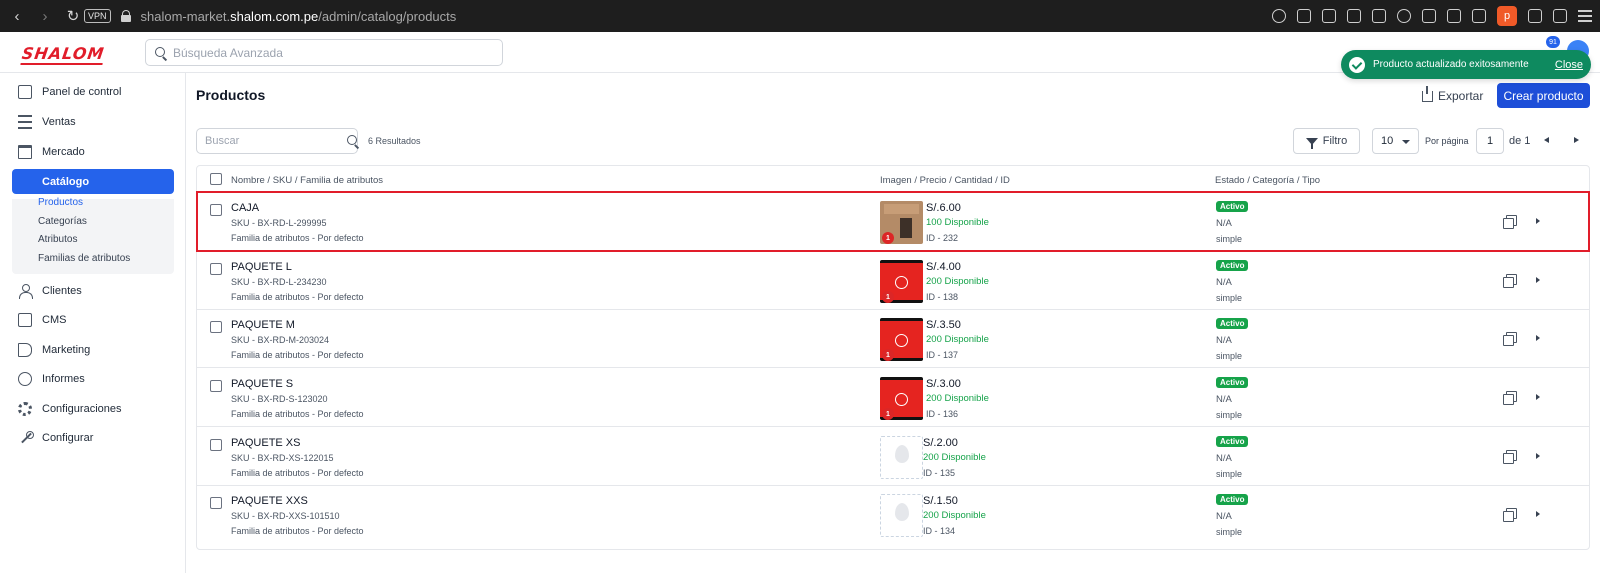  Describe the element at coordinates (93, 319) in the screenshot. I see `sidebar-item-cms: CMS` at that location.